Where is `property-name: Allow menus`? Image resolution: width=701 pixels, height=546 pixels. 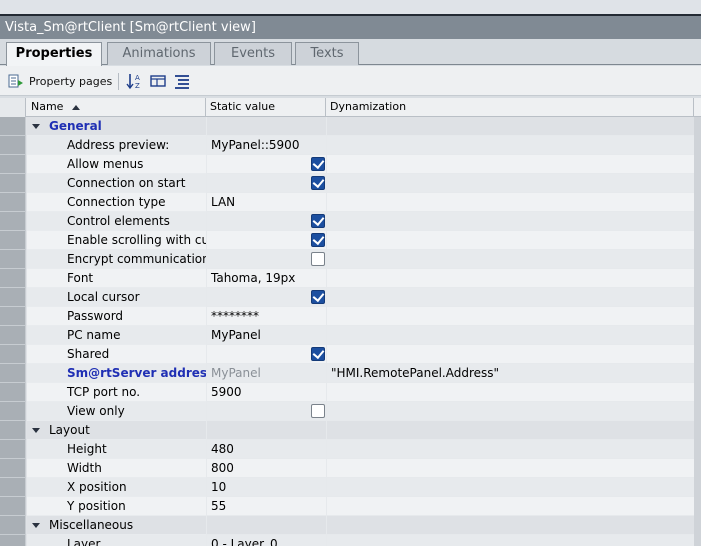 property-name: Allow menus is located at coordinates (105, 164).